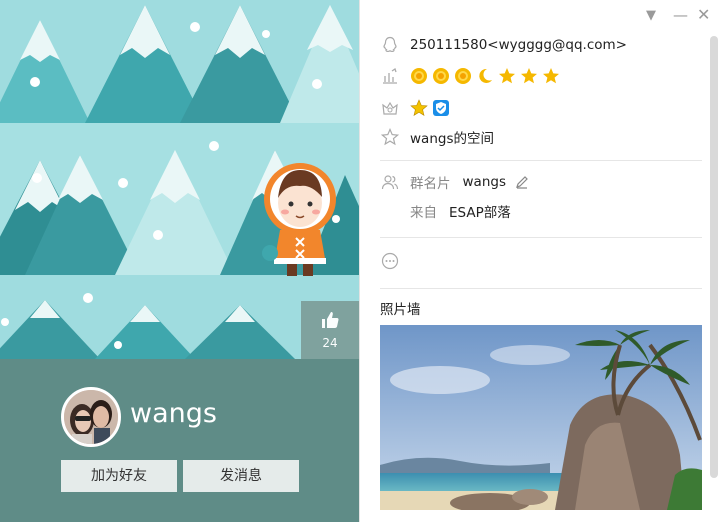 Image resolution: width=722 pixels, height=522 pixels. I want to click on group-card-value: wangs, so click(484, 182).